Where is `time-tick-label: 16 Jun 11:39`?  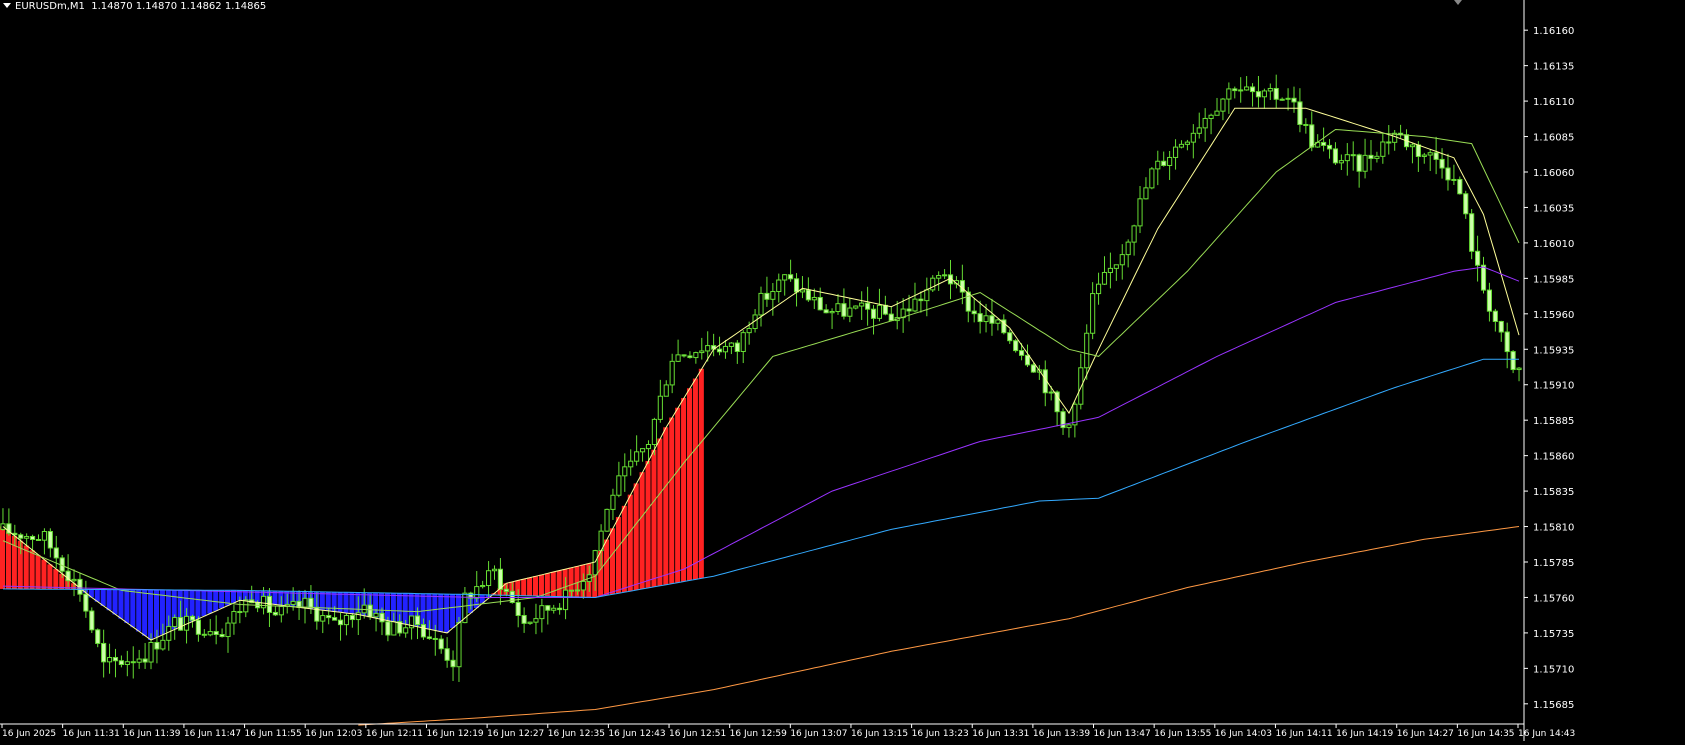 time-tick-label: 16 Jun 11:39 is located at coordinates (151, 734).